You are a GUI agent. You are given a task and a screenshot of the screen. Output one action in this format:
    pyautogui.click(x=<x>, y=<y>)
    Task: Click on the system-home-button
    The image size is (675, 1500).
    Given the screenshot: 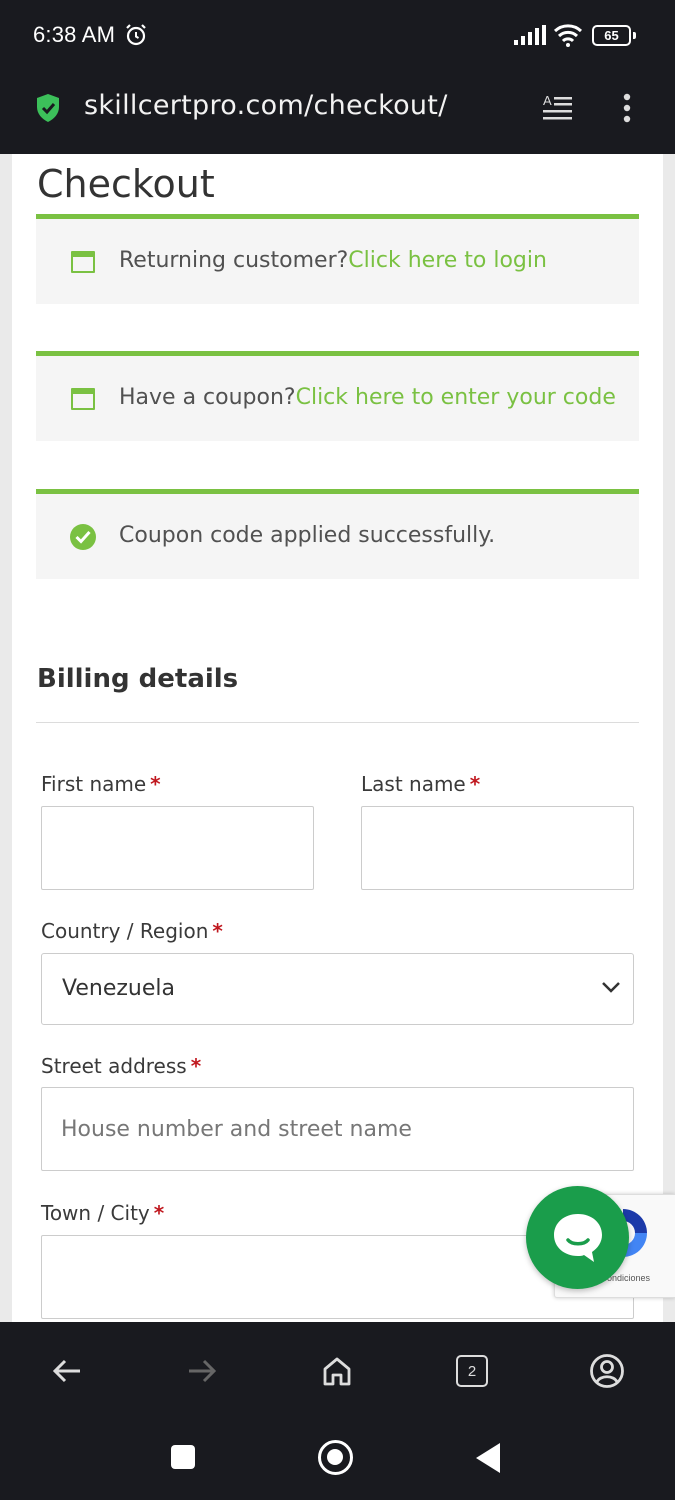 What is the action you would take?
    pyautogui.click(x=335, y=1457)
    